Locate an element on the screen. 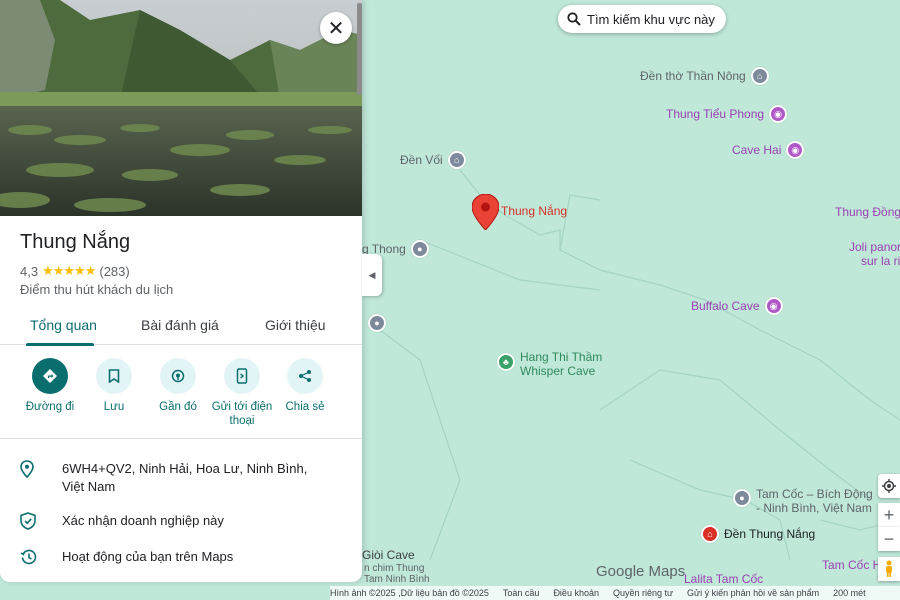 This screenshot has width=900, height=600. location-target-icon is located at coordinates (889, 486).